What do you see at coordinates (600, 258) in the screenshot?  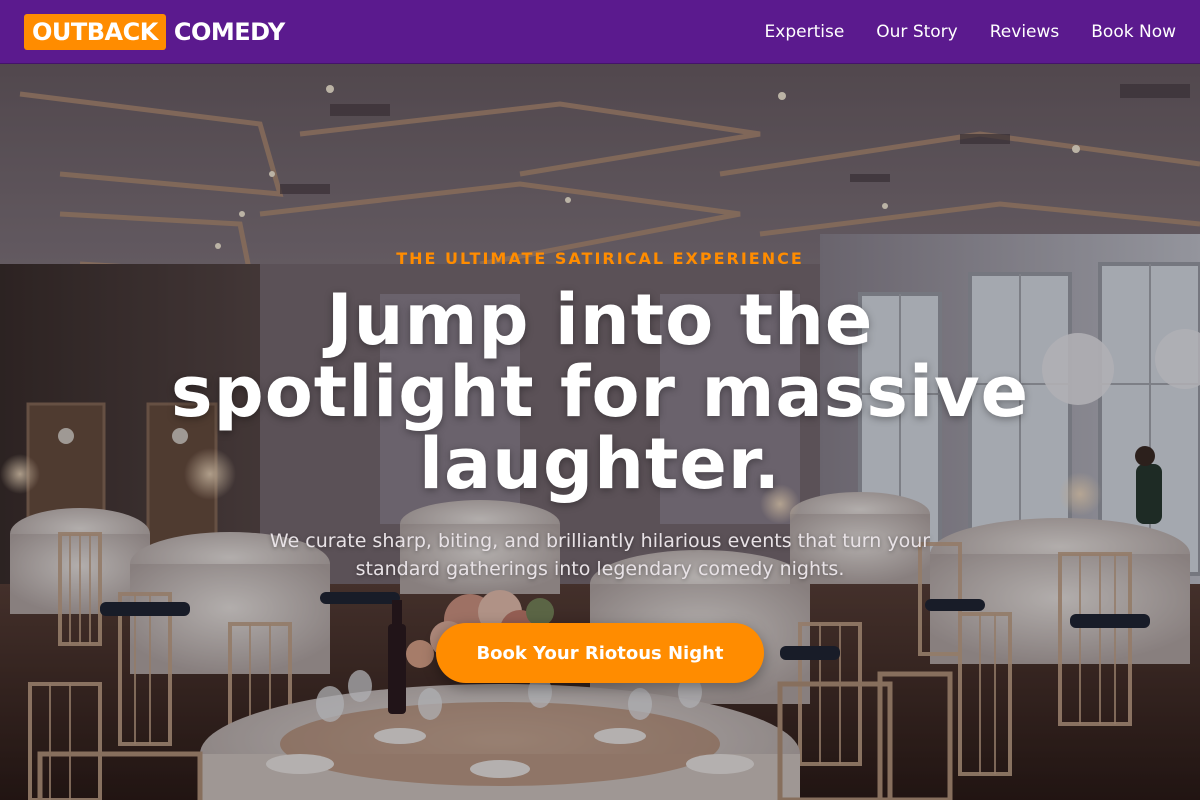 I see `hero-eyebrow: THE ULTIMATE SATIRICAL EXPERIENCE` at bounding box center [600, 258].